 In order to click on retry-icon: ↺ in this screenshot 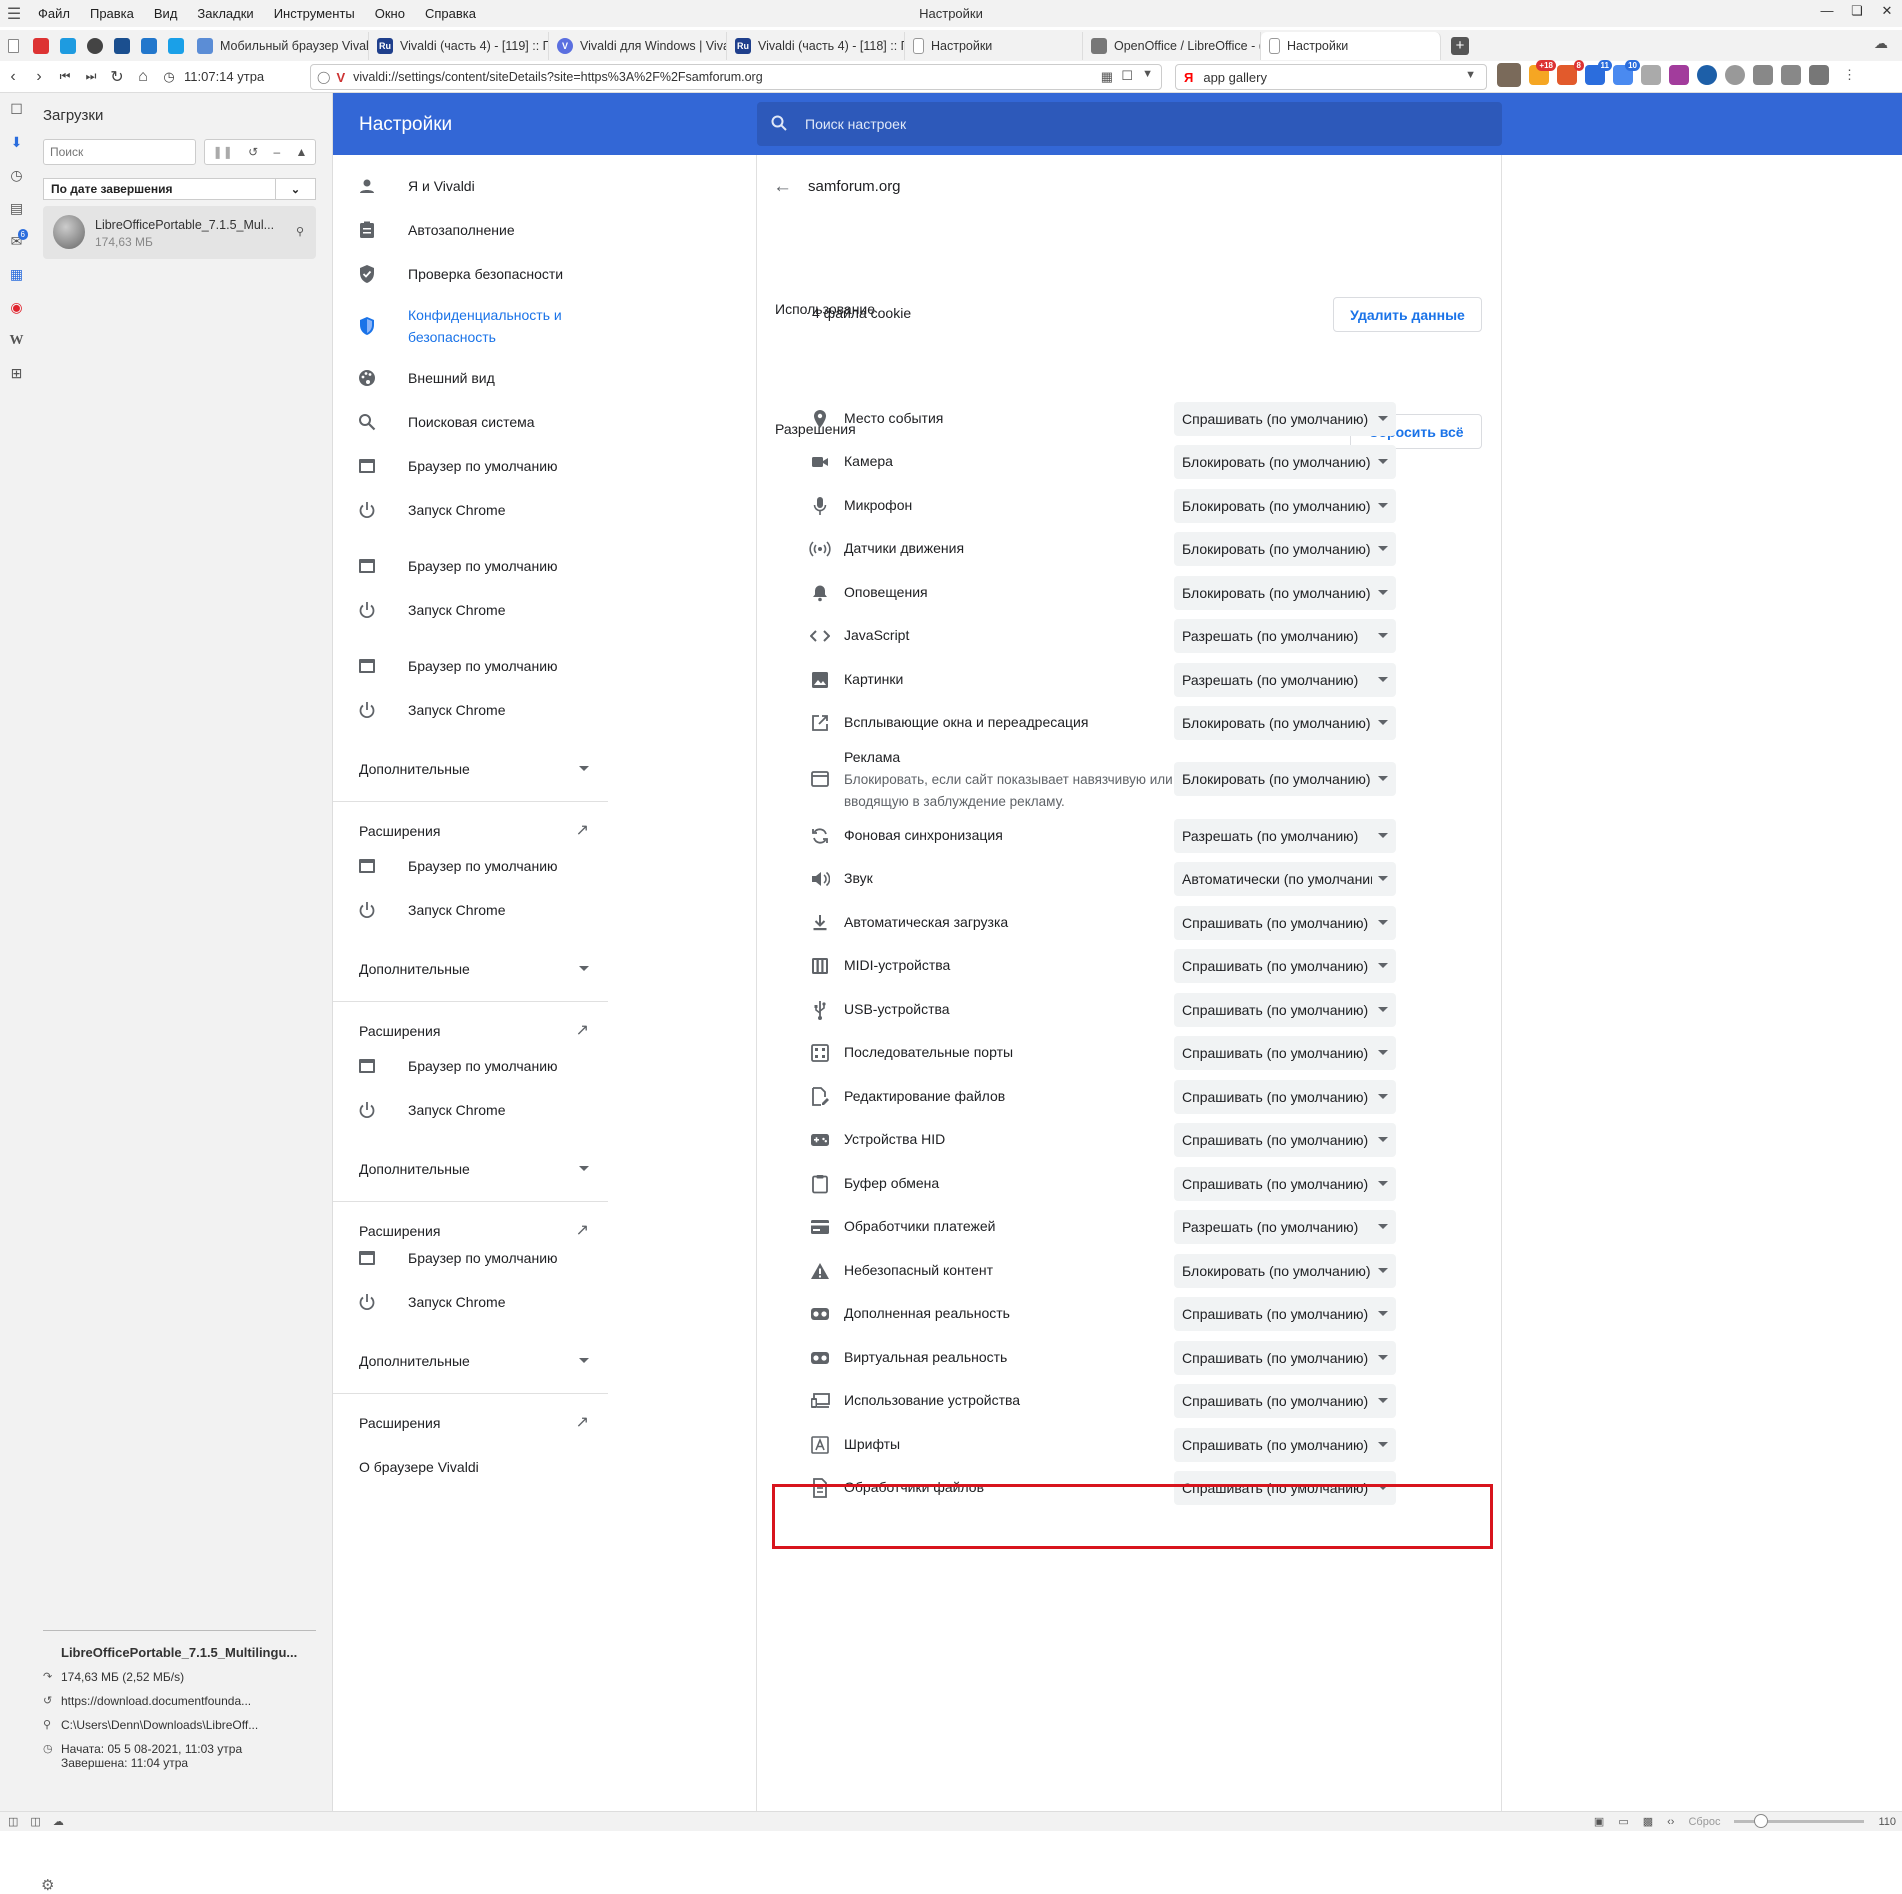, I will do `click(253, 152)`.